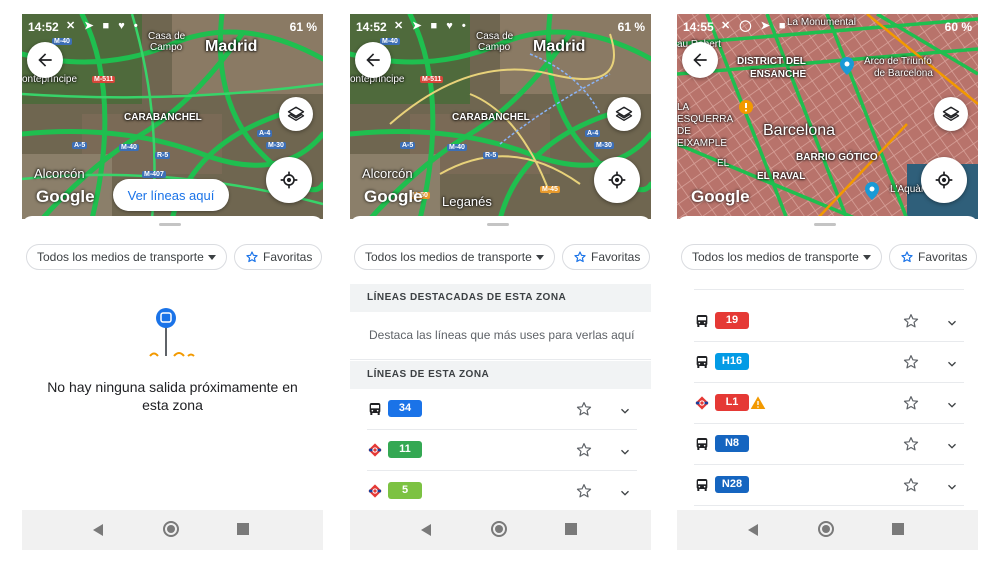 The width and height of the screenshot is (1000, 567). I want to click on line-row: N8, so click(829, 444).